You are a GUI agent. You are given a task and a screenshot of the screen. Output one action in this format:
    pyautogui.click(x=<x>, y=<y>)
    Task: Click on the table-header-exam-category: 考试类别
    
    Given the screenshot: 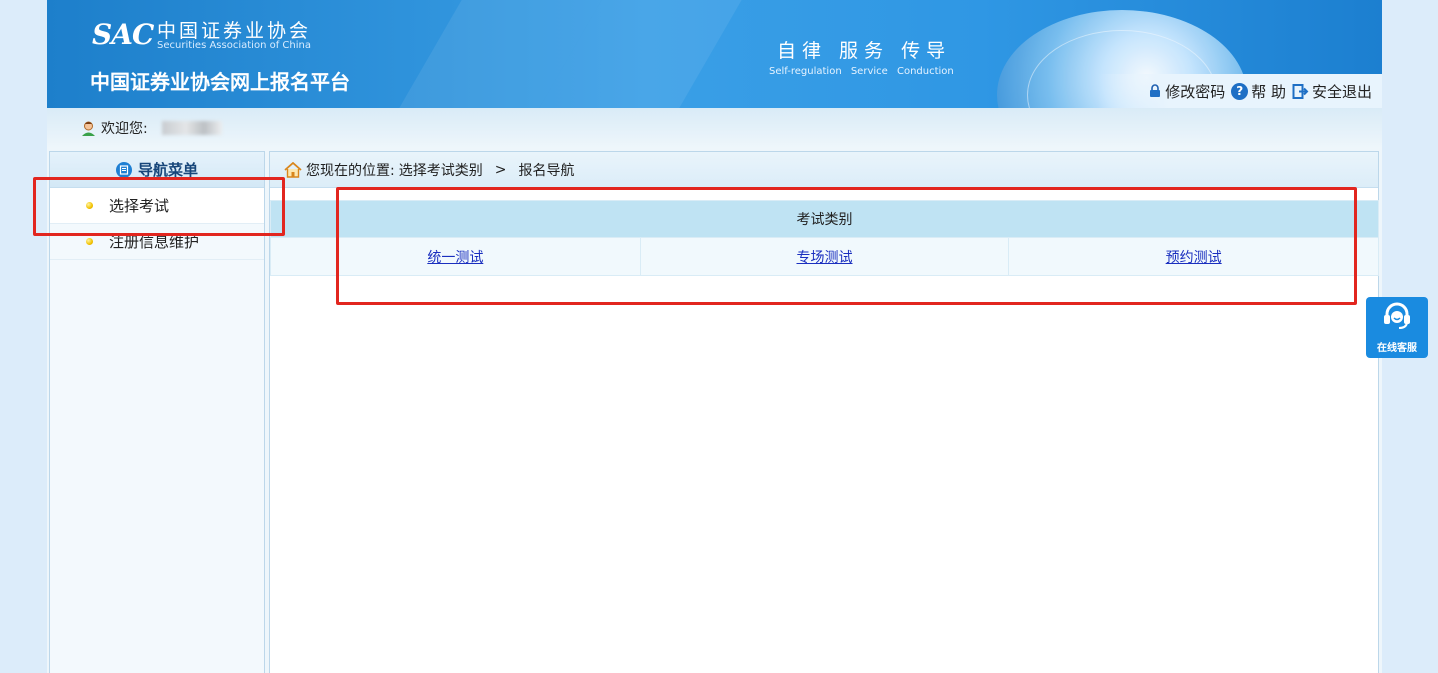 What is the action you would take?
    pyautogui.click(x=824, y=219)
    